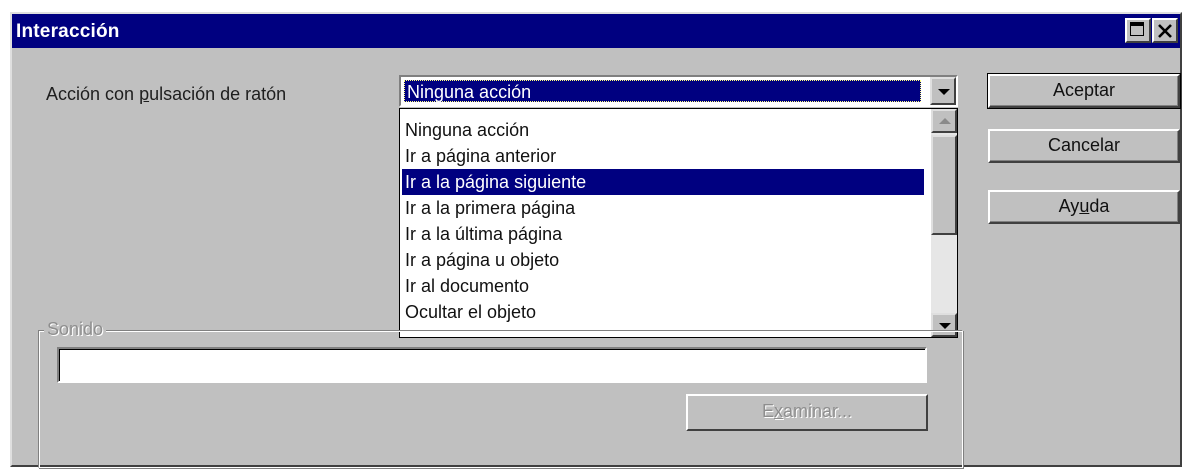  I want to click on action-label-text: Acción con pulsación de ratón, so click(166, 94).